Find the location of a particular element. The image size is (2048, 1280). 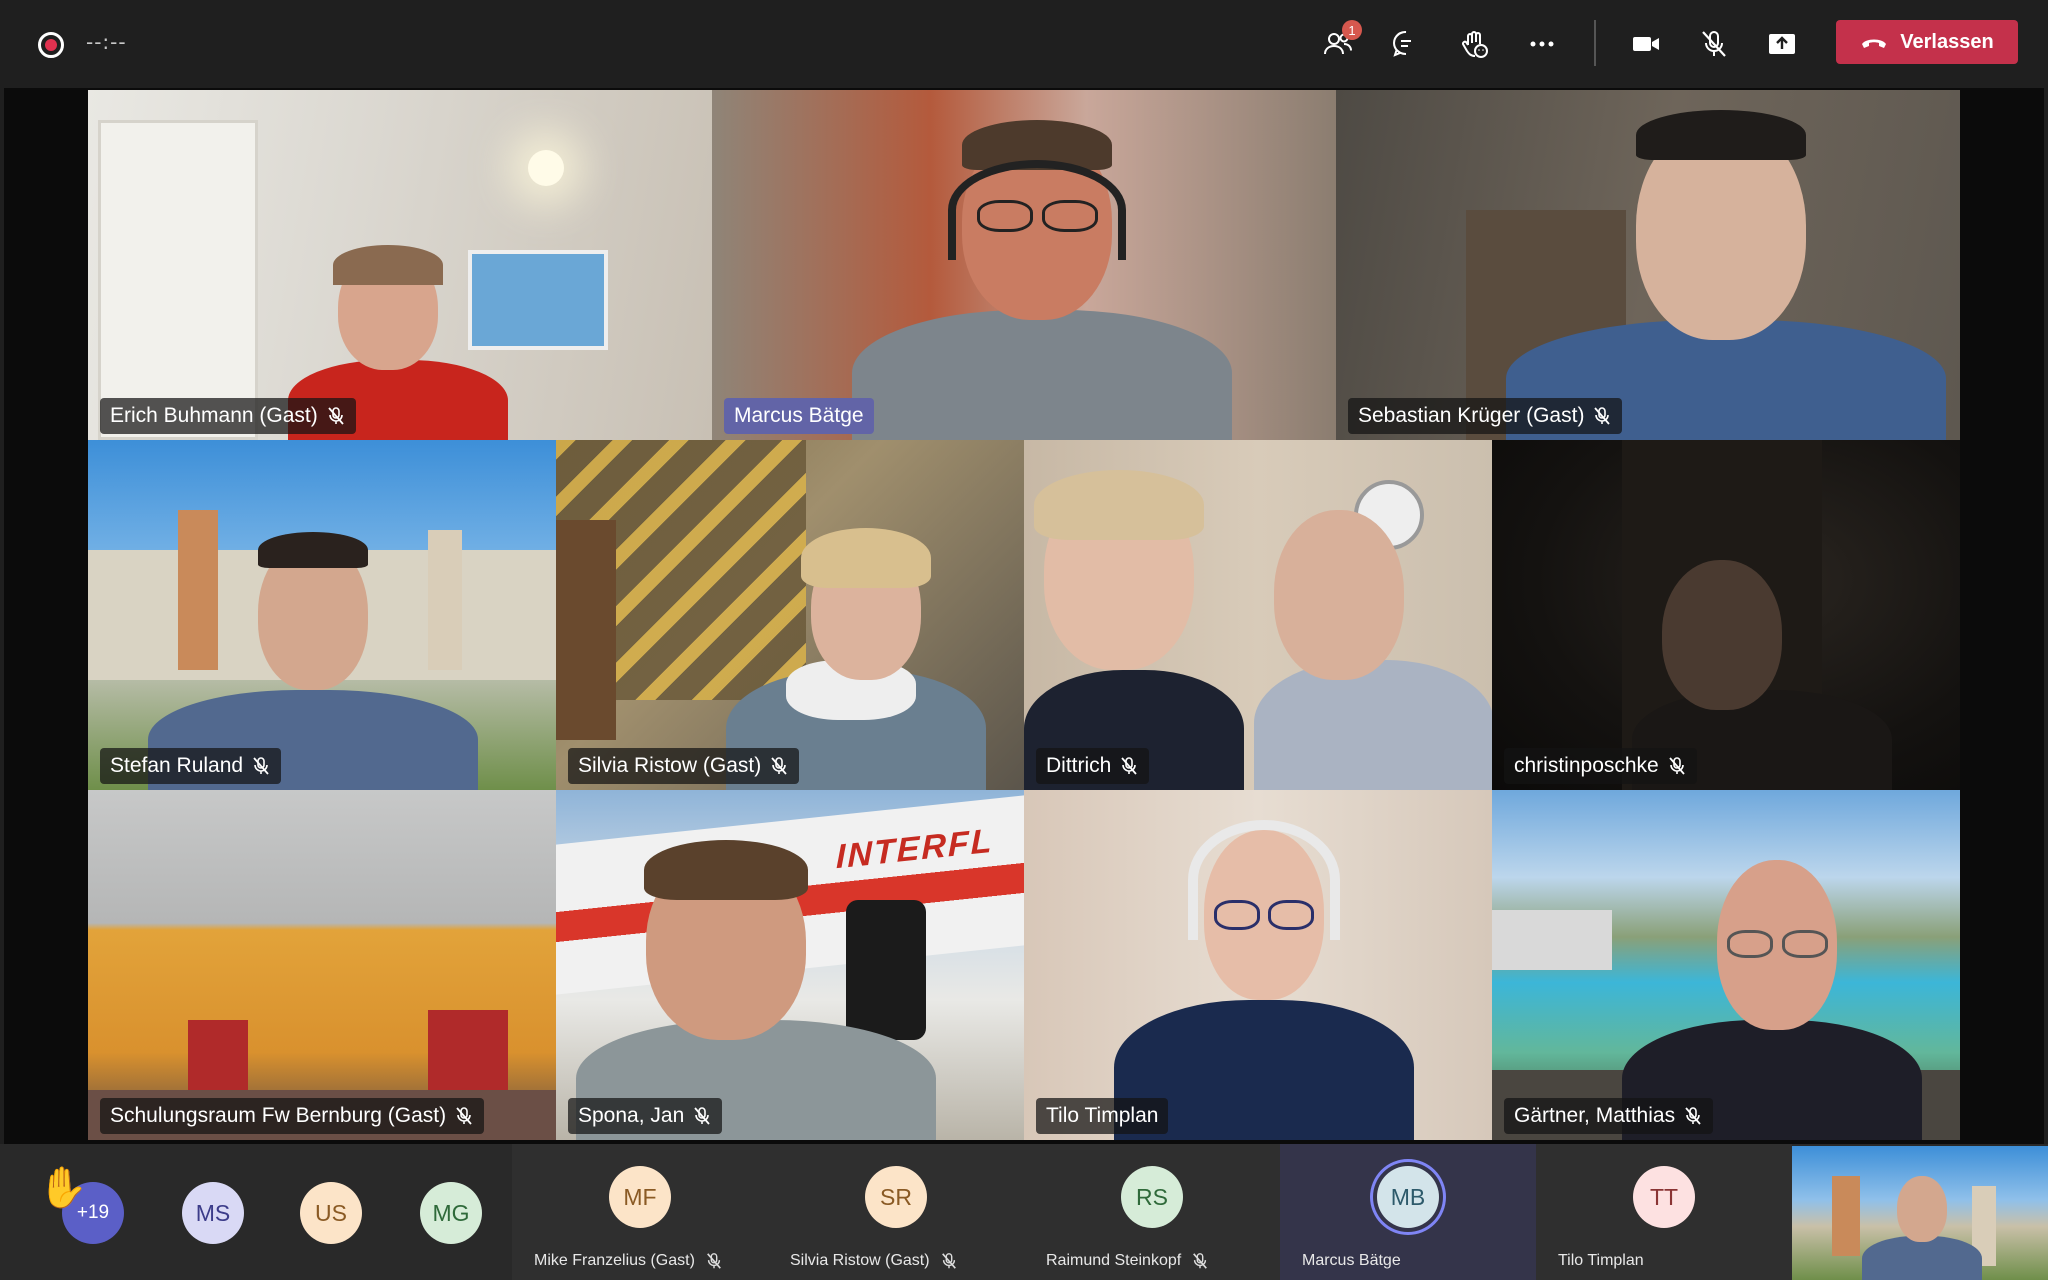

avatar: MB is located at coordinates (1408, 1197).